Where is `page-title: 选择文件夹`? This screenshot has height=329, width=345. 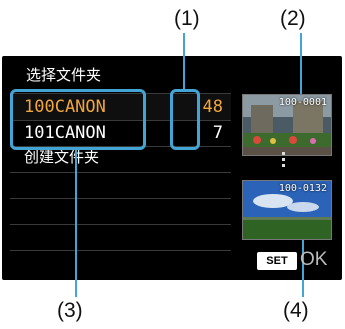
page-title: 选择文件夹 is located at coordinates (64, 75).